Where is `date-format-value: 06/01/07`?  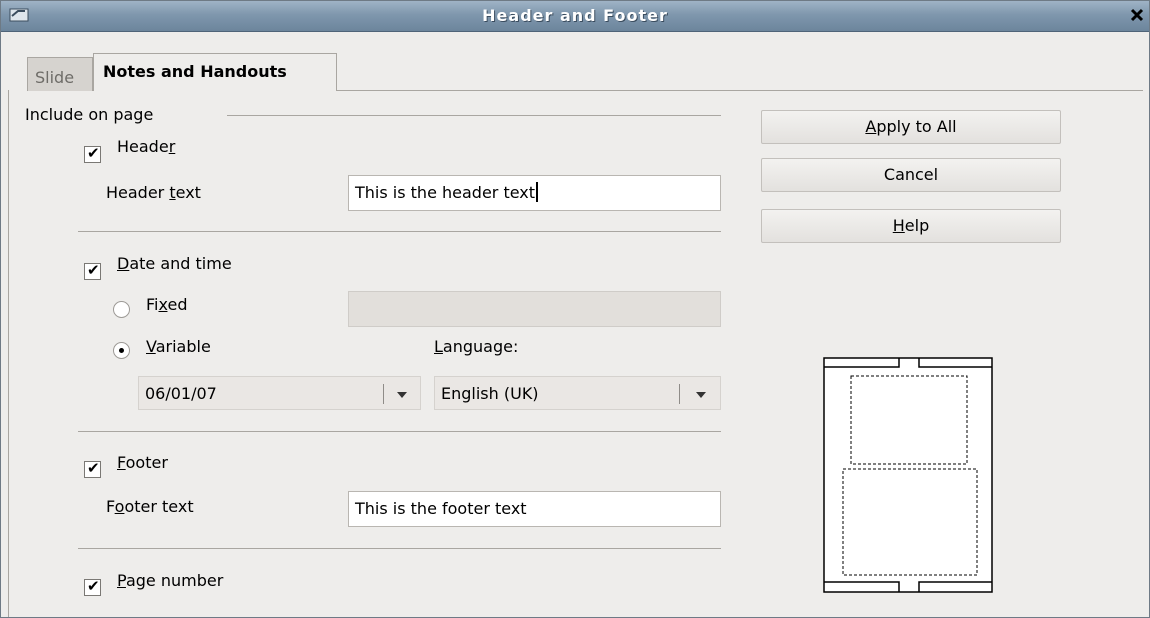 date-format-value: 06/01/07 is located at coordinates (181, 393).